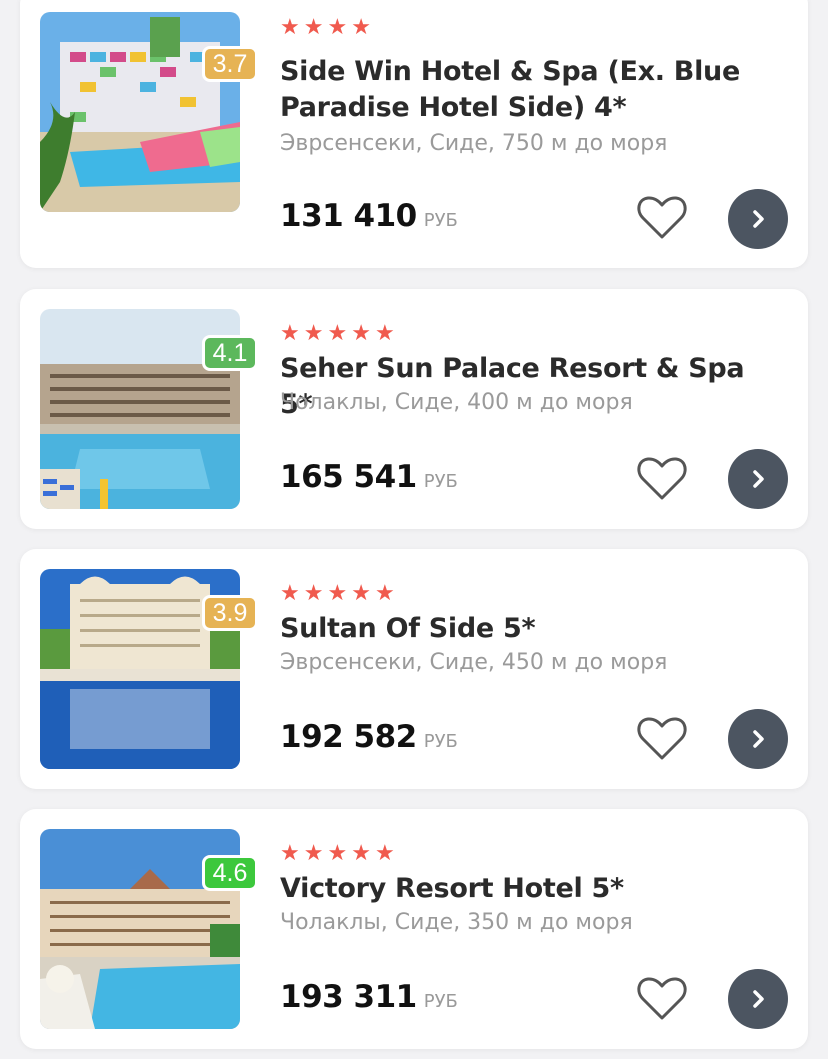 This screenshot has height=1059, width=828. I want to click on rating-badge: 3.7, so click(230, 64).